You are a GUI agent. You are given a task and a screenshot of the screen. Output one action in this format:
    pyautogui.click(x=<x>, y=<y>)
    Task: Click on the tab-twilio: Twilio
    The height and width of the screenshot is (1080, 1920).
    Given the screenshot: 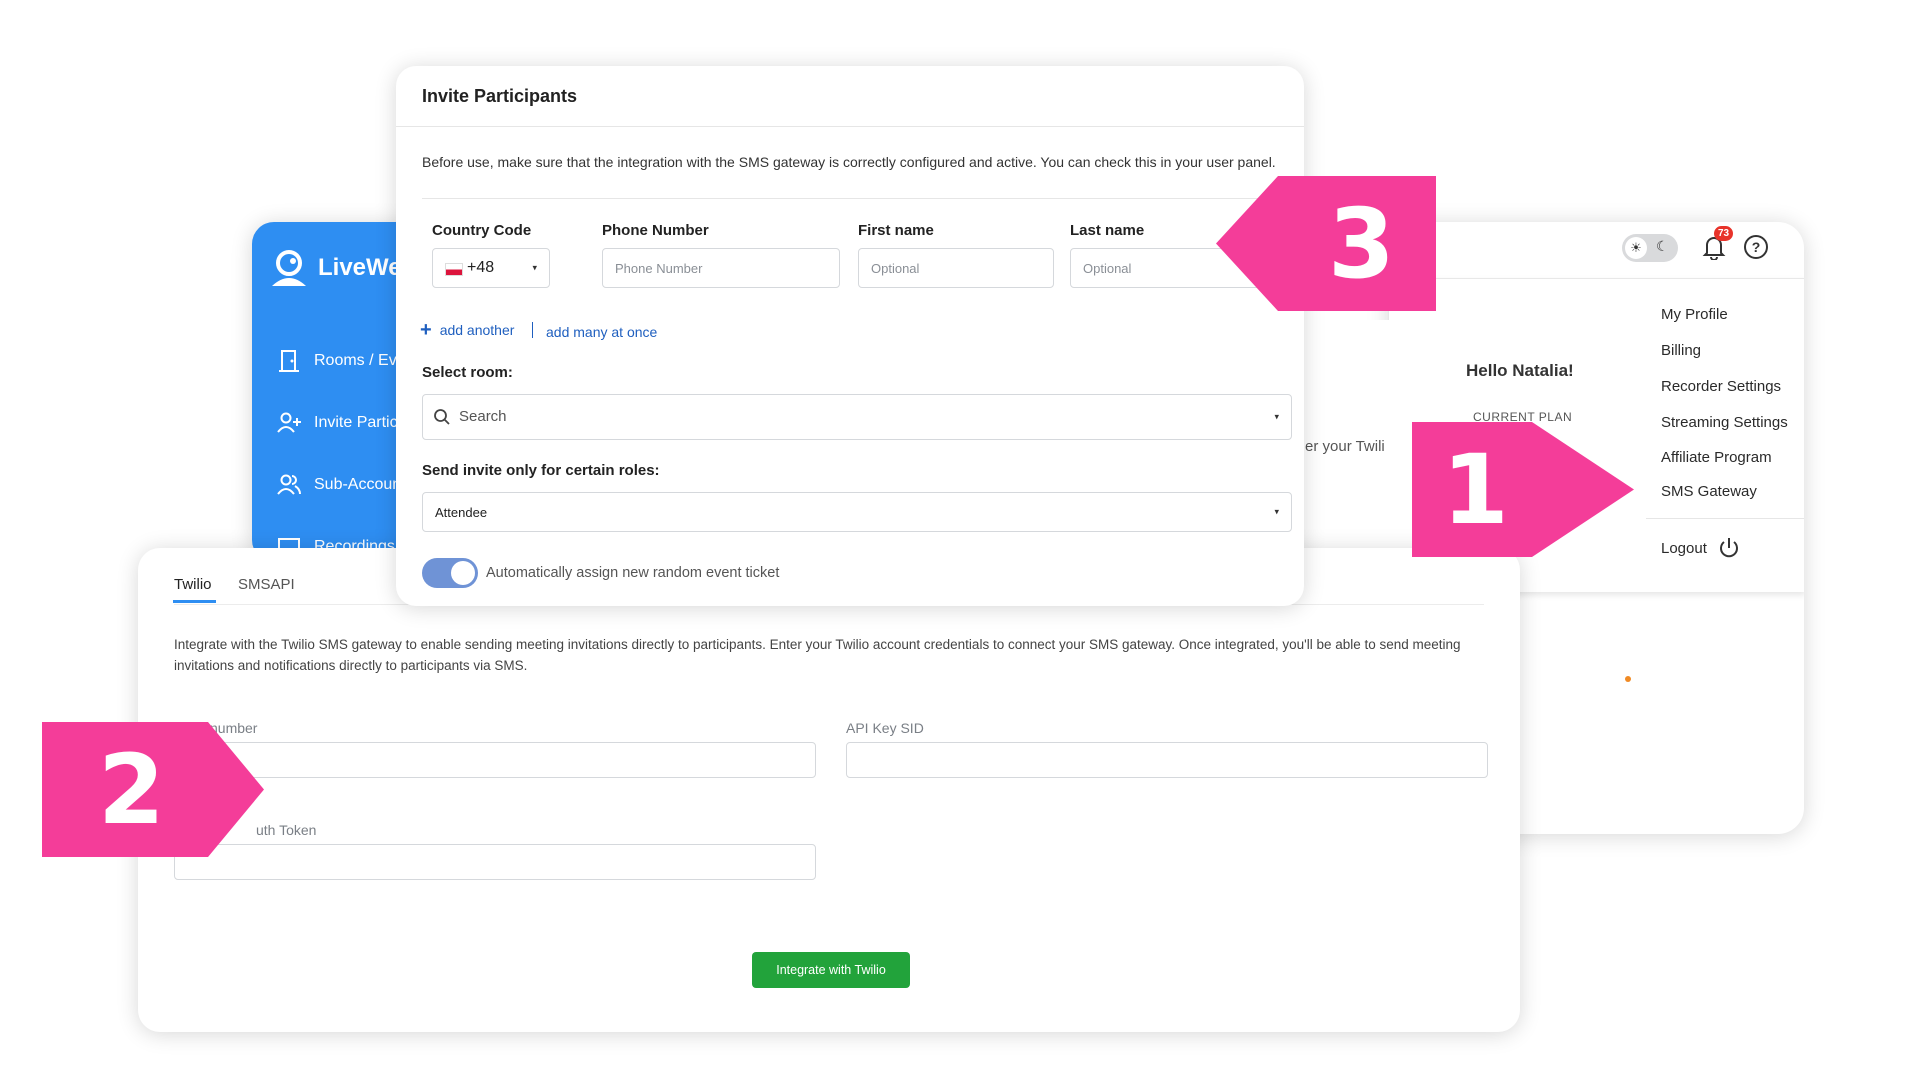 What is the action you would take?
    pyautogui.click(x=193, y=584)
    